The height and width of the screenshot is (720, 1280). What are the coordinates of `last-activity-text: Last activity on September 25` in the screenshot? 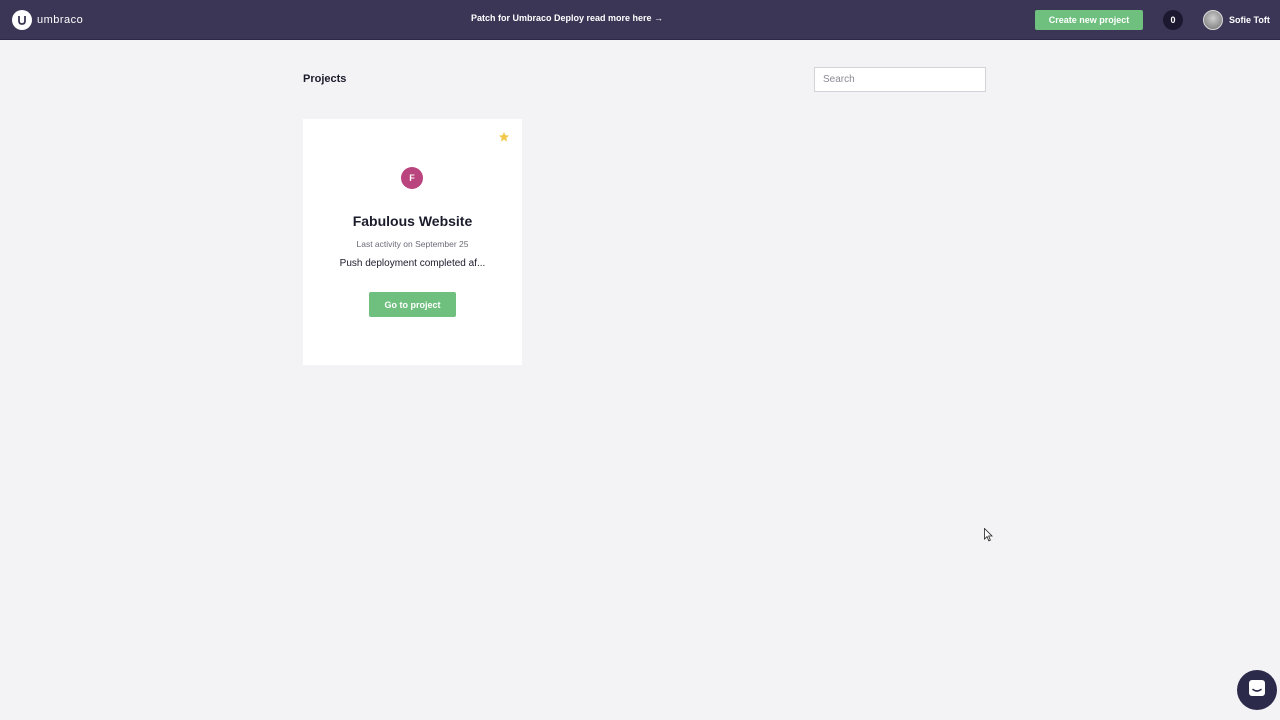 It's located at (412, 244).